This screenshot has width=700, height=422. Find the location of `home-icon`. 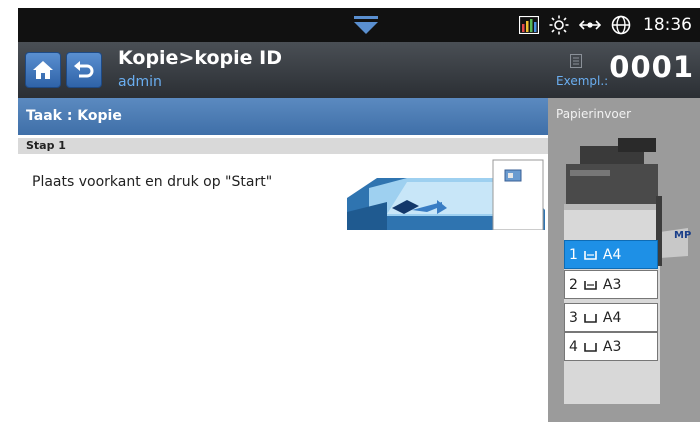

home-icon is located at coordinates (43, 70).